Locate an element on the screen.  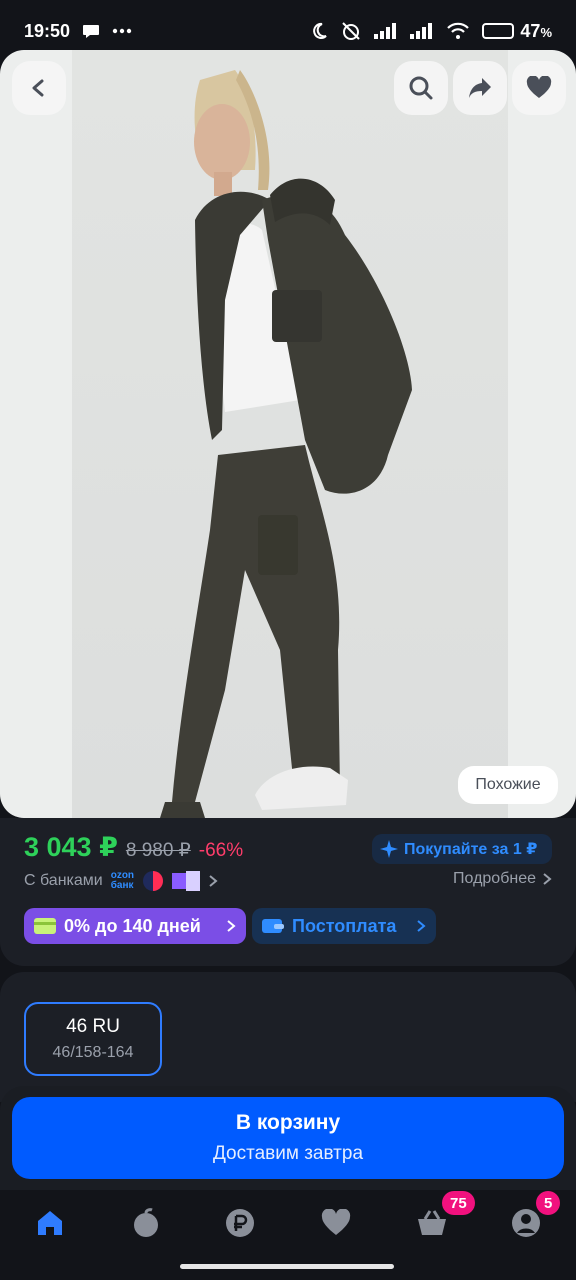
current-price: 3 043 ₽ is located at coordinates (71, 847).